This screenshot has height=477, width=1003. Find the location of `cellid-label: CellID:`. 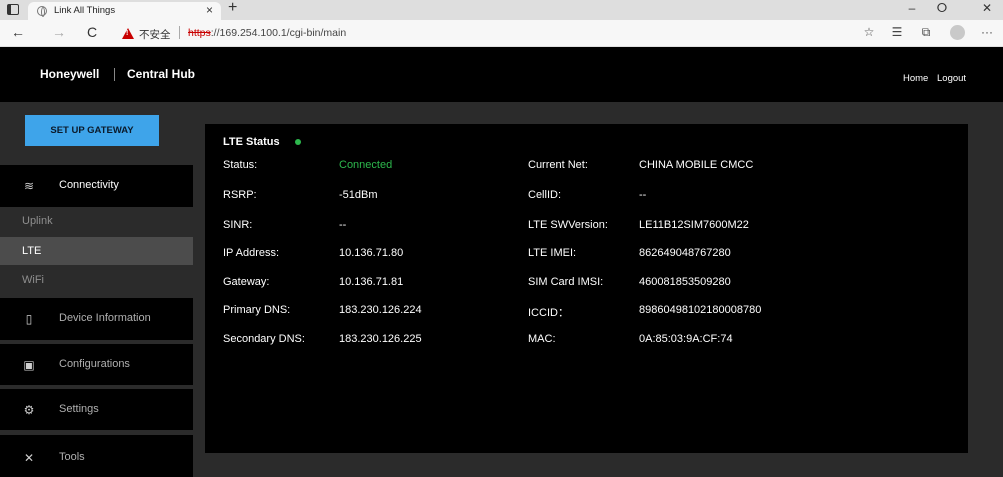

cellid-label: CellID: is located at coordinates (545, 195).